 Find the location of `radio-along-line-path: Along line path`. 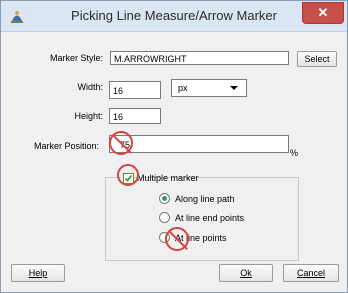

radio-along-line-path: Along line path is located at coordinates (224, 199).